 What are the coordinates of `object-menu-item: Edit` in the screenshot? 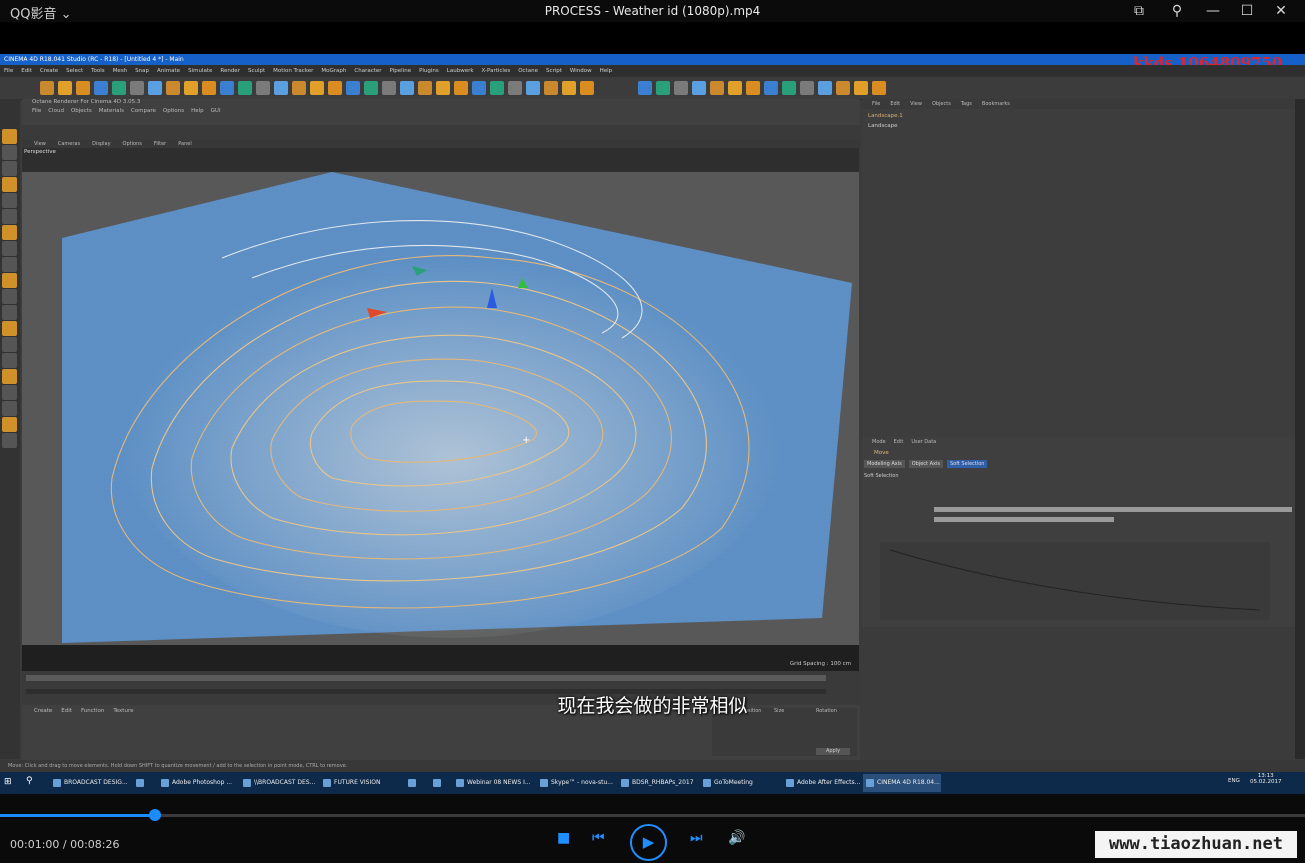 It's located at (895, 104).